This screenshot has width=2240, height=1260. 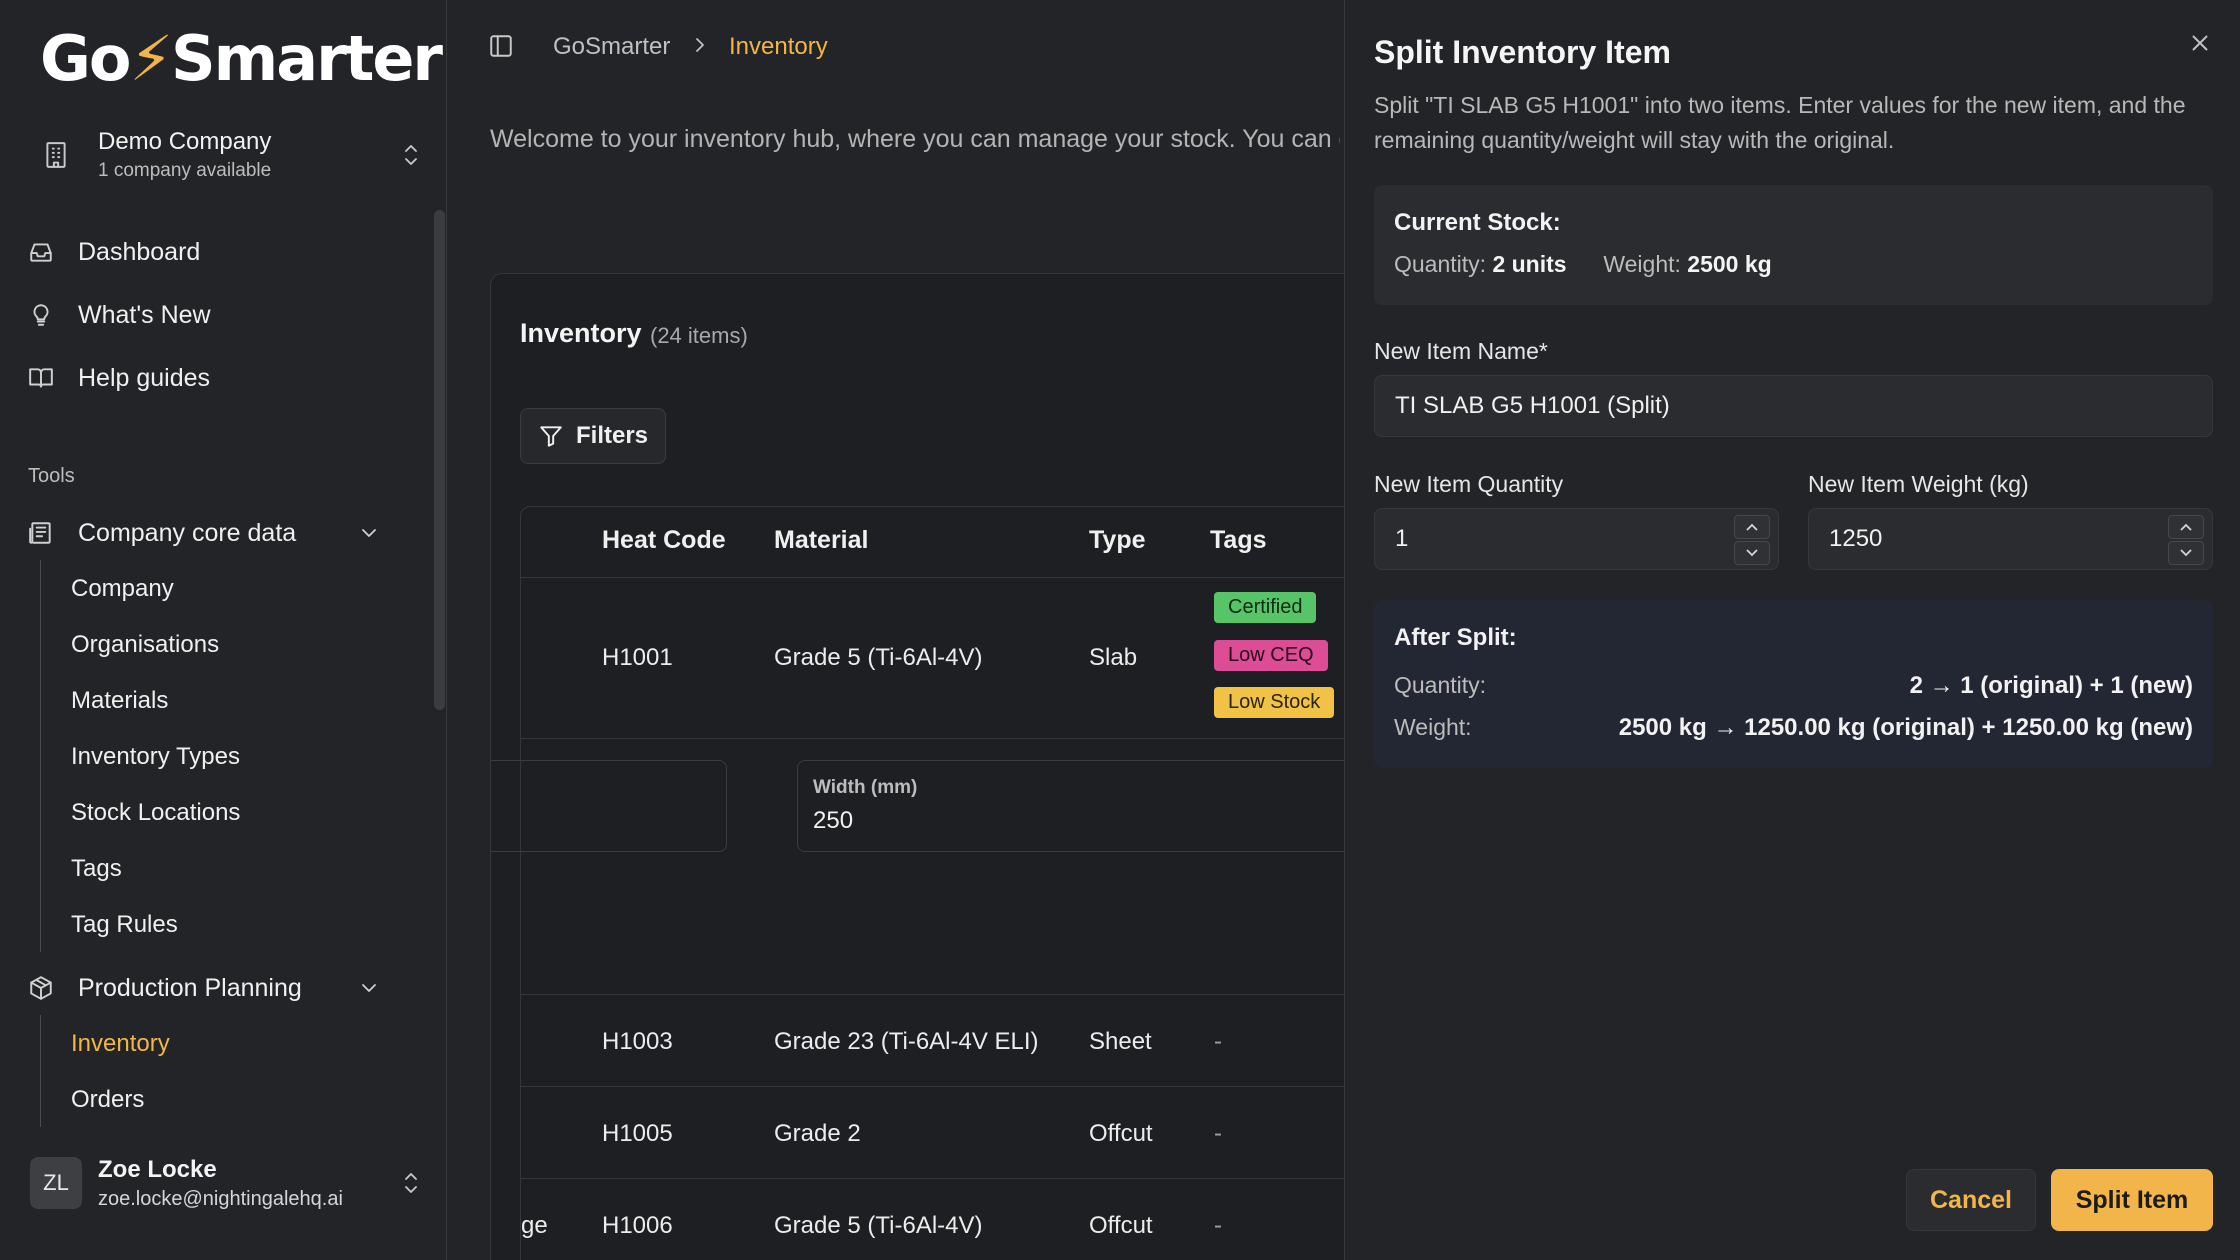 I want to click on after-quantity-label: Quantity:, so click(x=1440, y=685).